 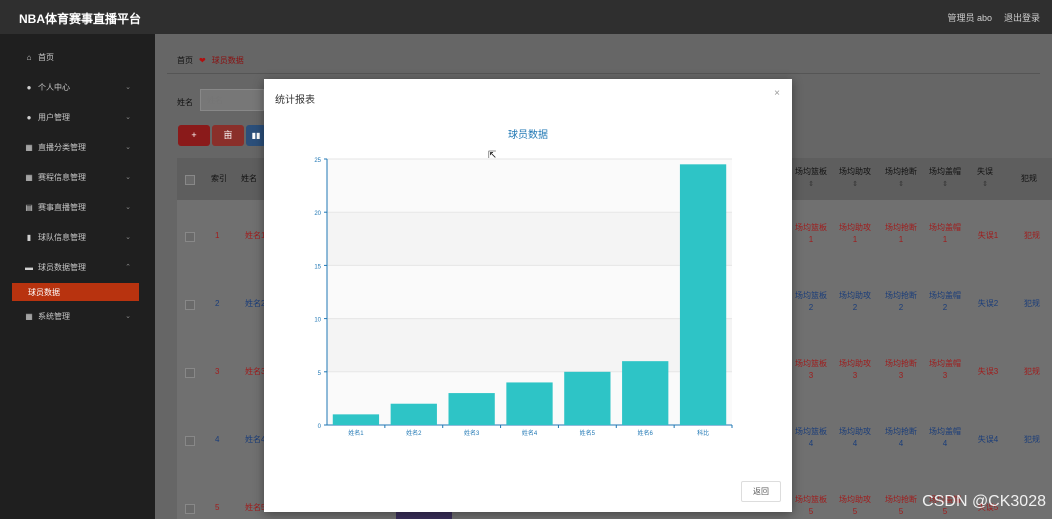 I want to click on col-name: 姓名, so click(x=249, y=179).